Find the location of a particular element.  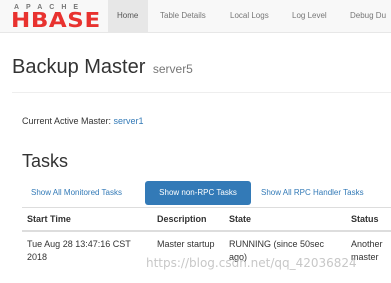

active-master-link: server1 is located at coordinates (129, 121).